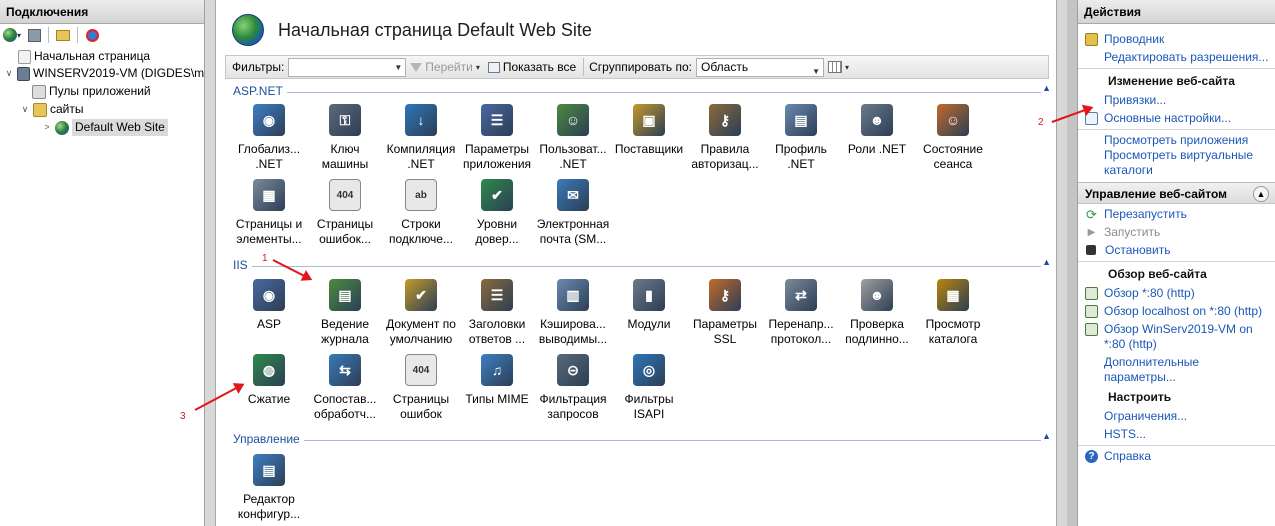 This screenshot has width=1275, height=526. What do you see at coordinates (649, 370) in the screenshot?
I see `isapi-filters-icon: ◎` at bounding box center [649, 370].